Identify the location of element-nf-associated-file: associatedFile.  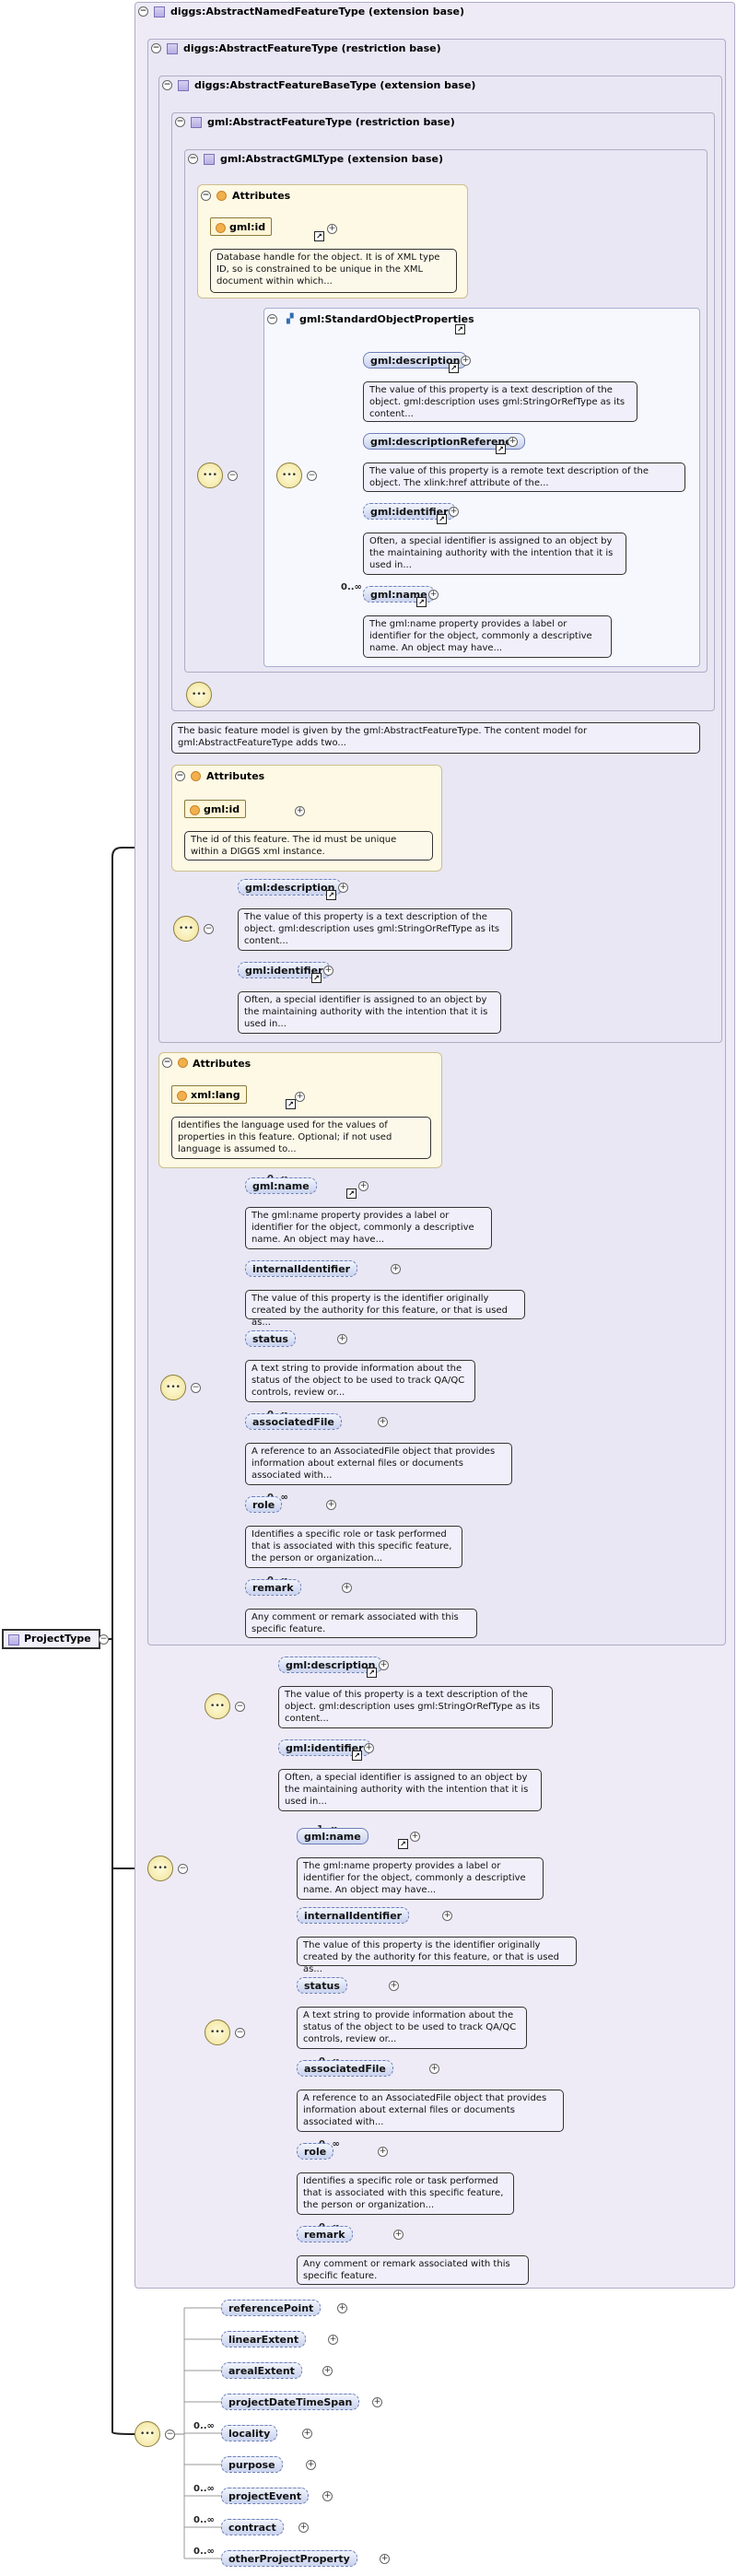
(293, 1421).